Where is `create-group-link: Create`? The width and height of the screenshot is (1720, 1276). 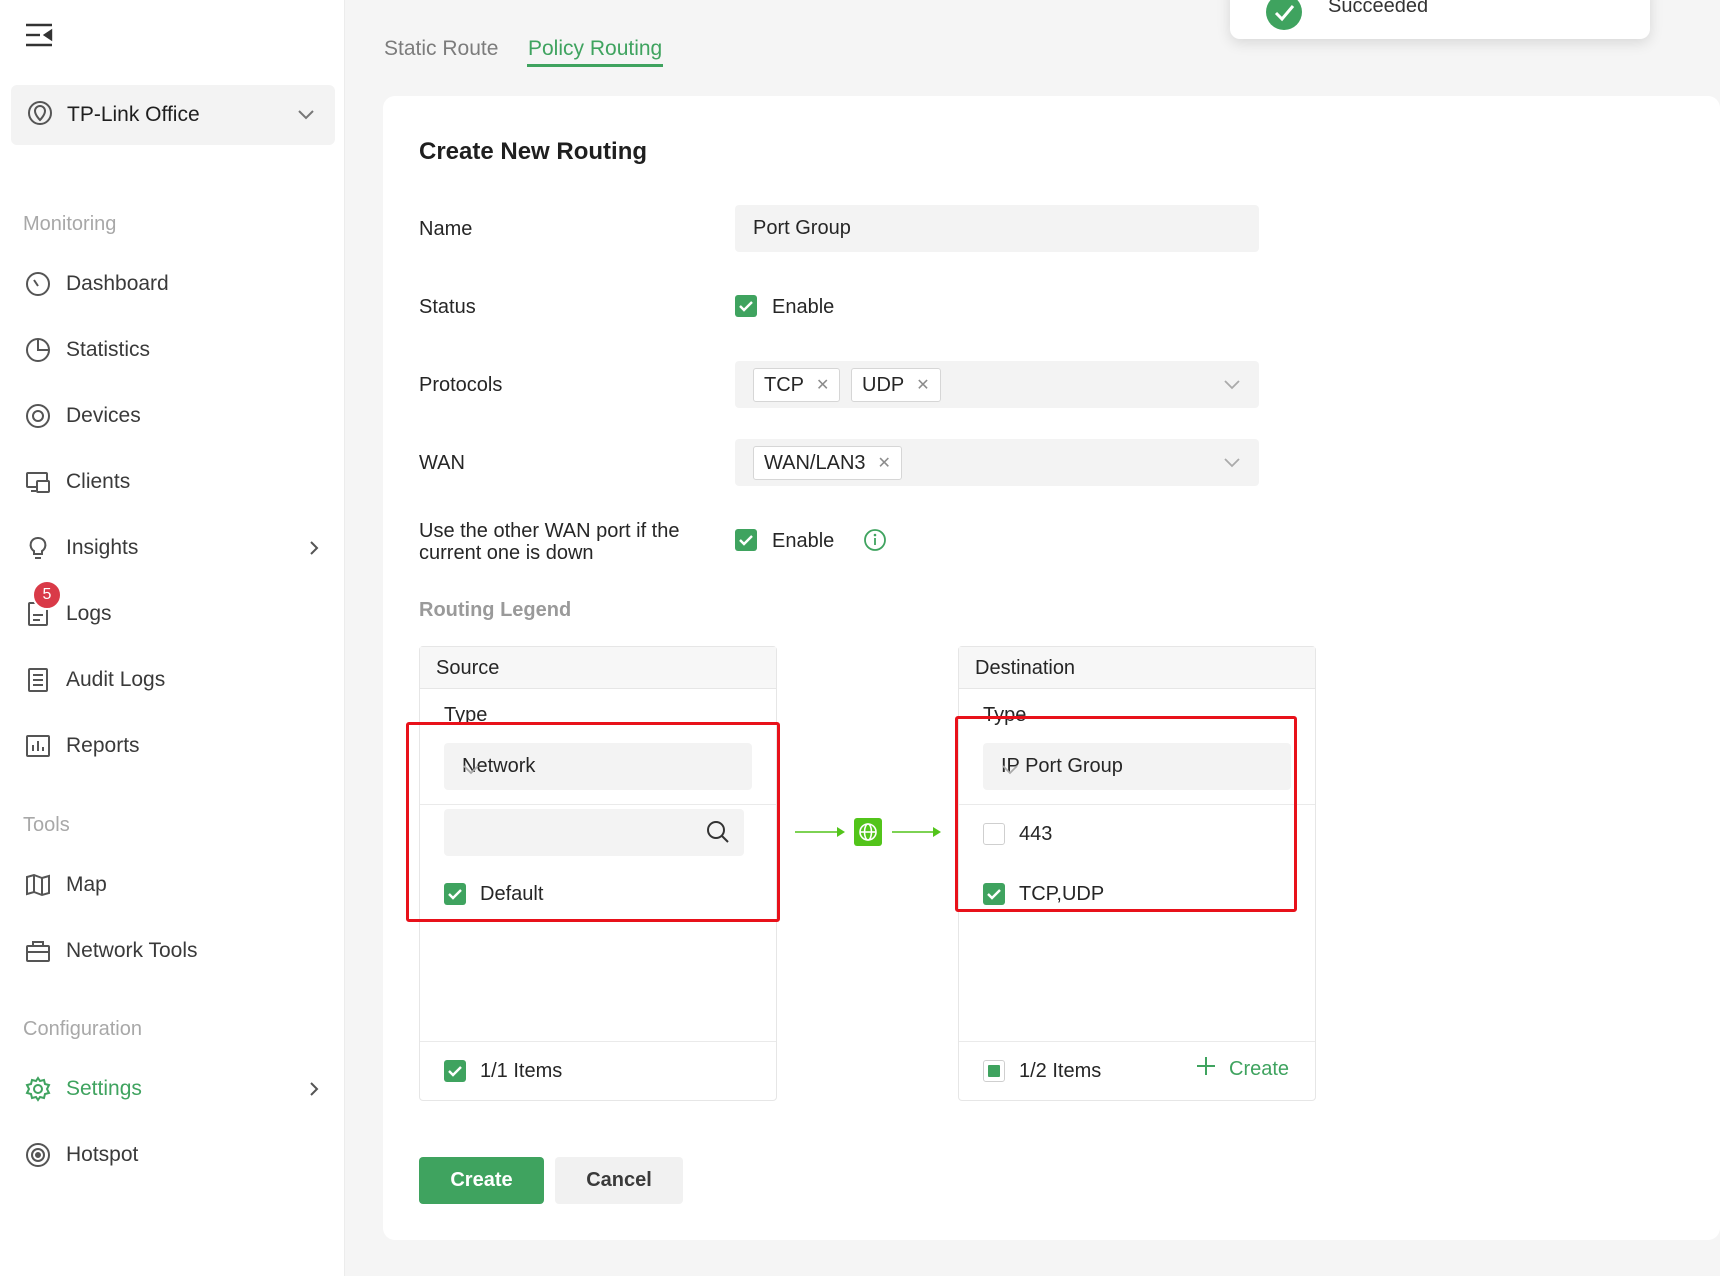 create-group-link: Create is located at coordinates (1242, 1069).